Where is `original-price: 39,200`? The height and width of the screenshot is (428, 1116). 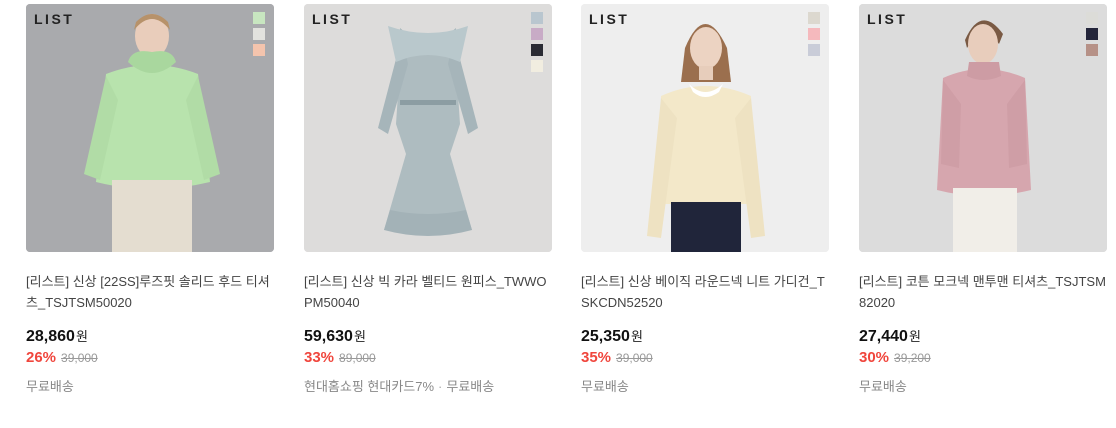
original-price: 39,200 is located at coordinates (912, 358).